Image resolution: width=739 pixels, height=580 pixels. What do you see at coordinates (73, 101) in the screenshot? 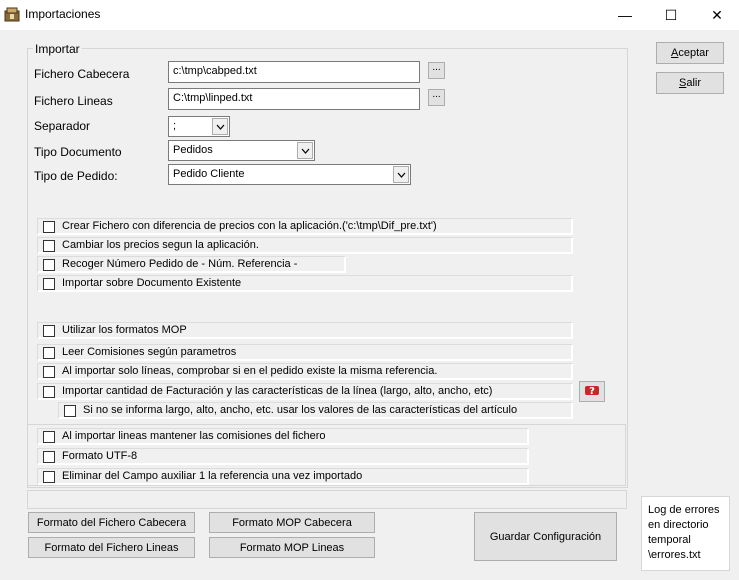
I see `lineas-label: Fichero Lineas` at bounding box center [73, 101].